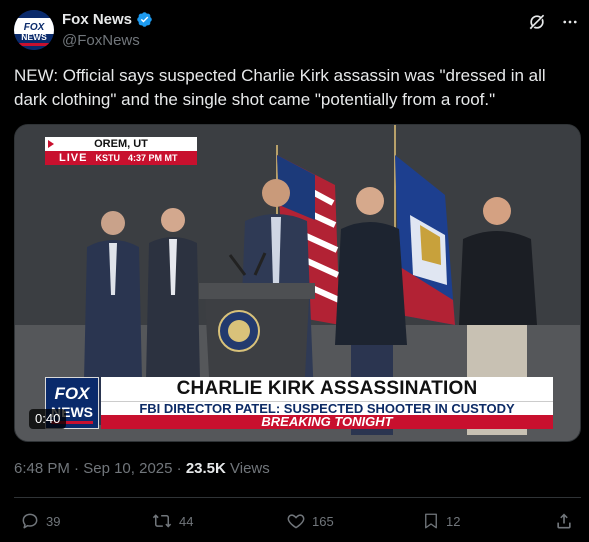  I want to click on name-row: Fox News, so click(107, 19).